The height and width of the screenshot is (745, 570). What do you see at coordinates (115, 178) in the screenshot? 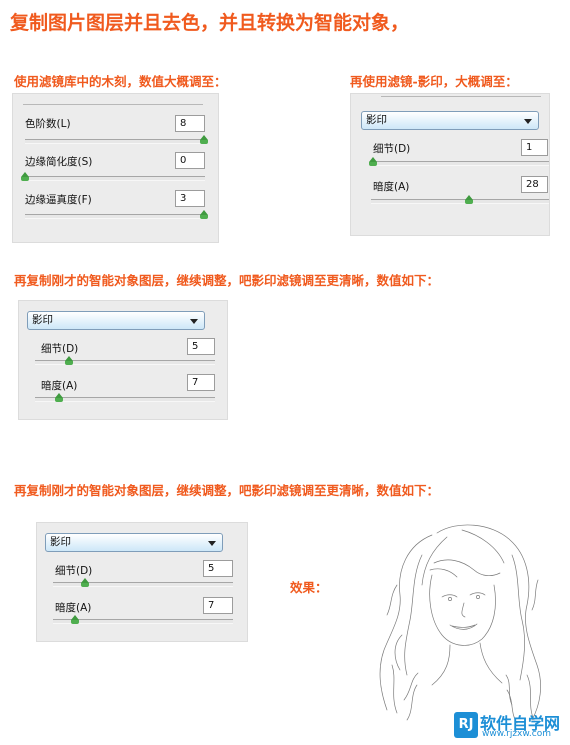
I see `simplicity-slider-track` at bounding box center [115, 178].